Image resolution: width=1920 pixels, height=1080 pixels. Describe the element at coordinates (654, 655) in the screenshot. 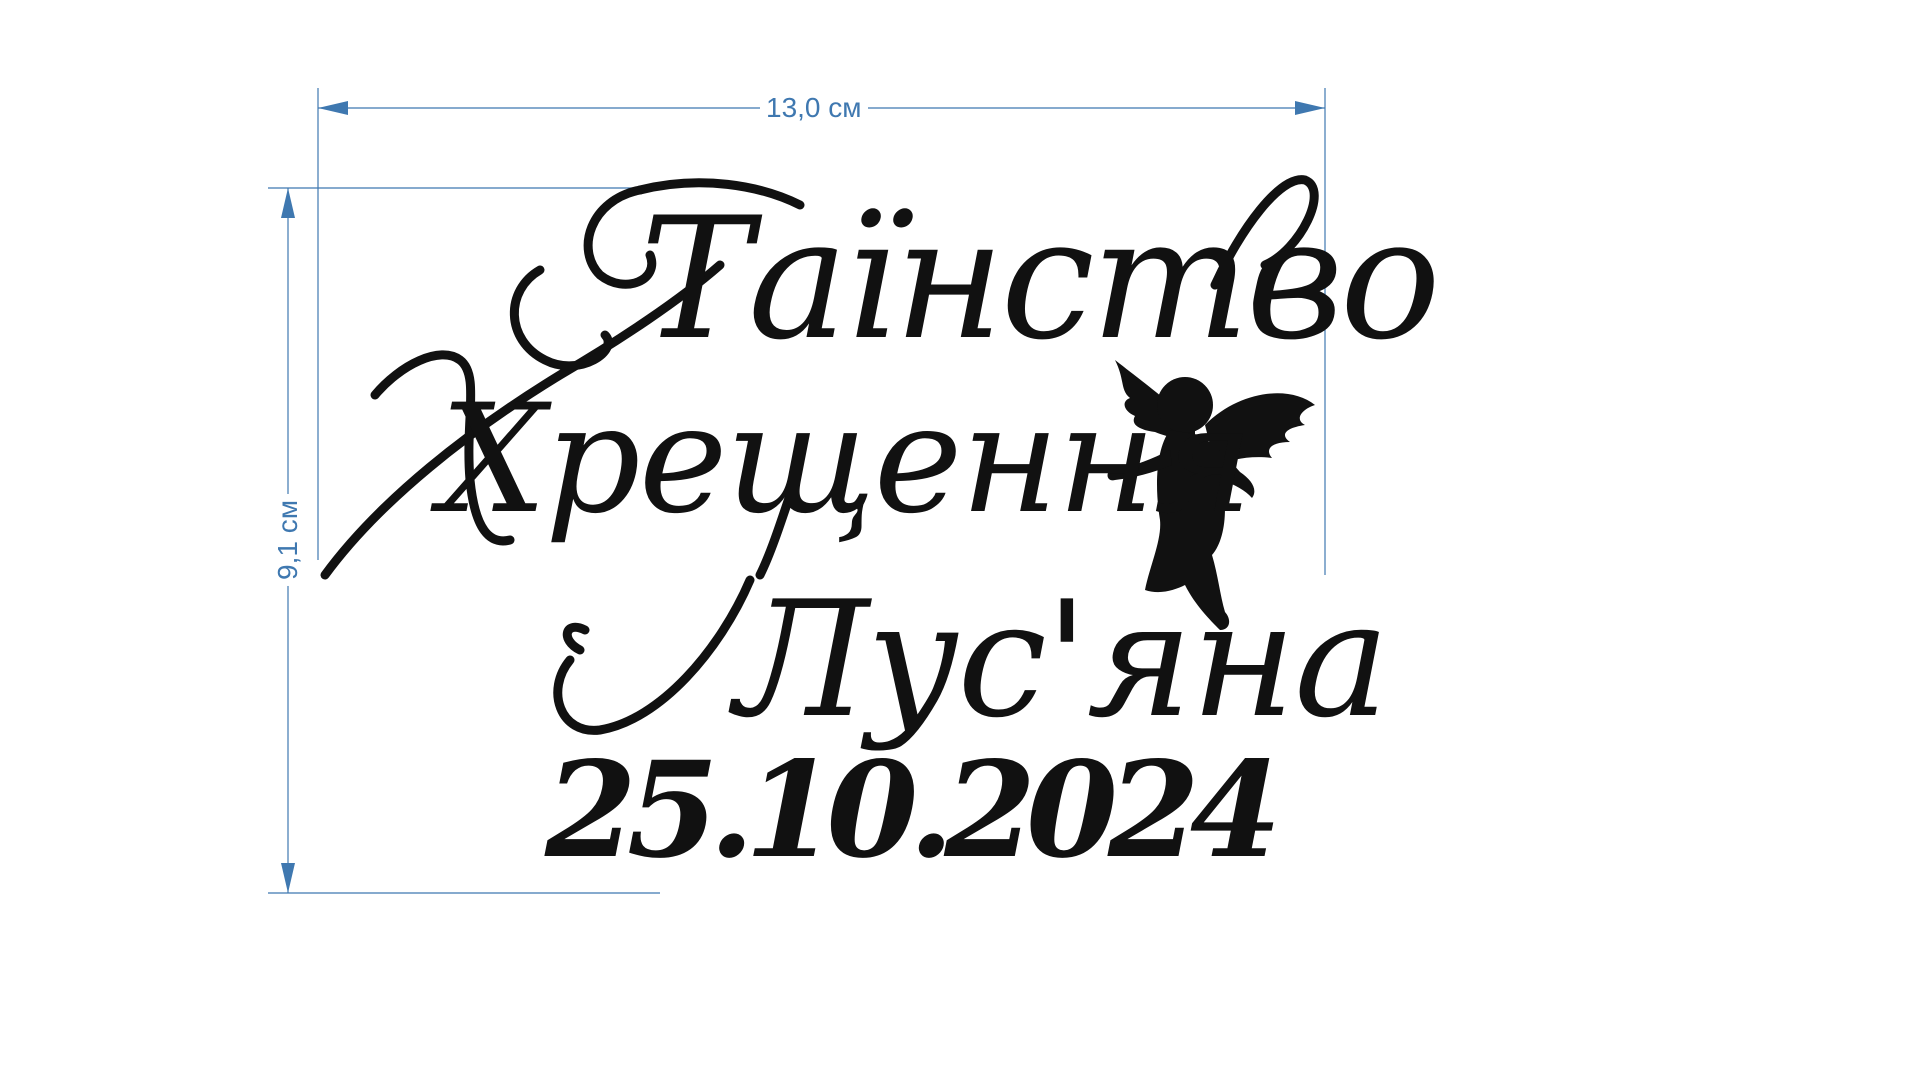

I see `flourish-l-descender` at that location.